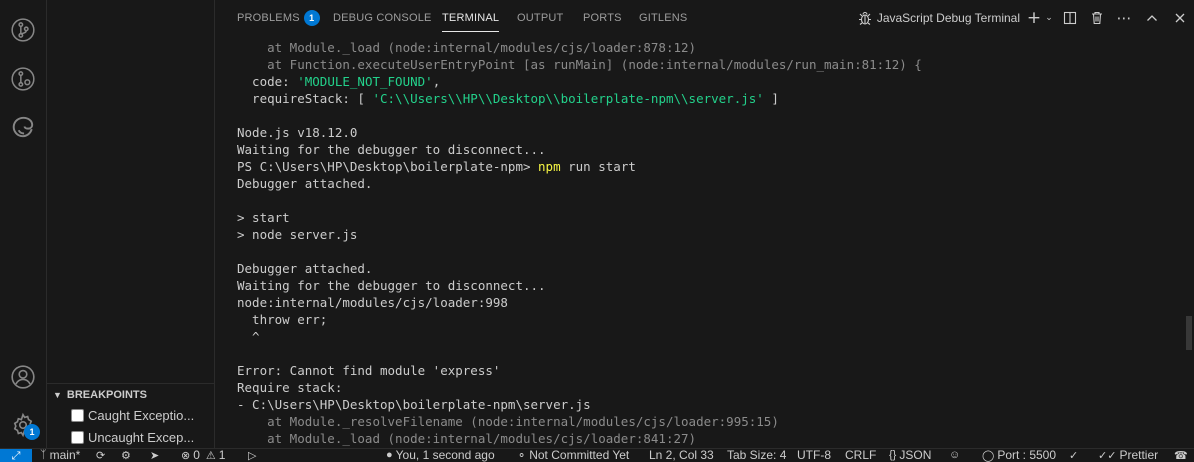 This screenshot has height=462, width=1194. Describe the element at coordinates (16, 455) in the screenshot. I see `remote-indicator-icon: ⤢` at that location.